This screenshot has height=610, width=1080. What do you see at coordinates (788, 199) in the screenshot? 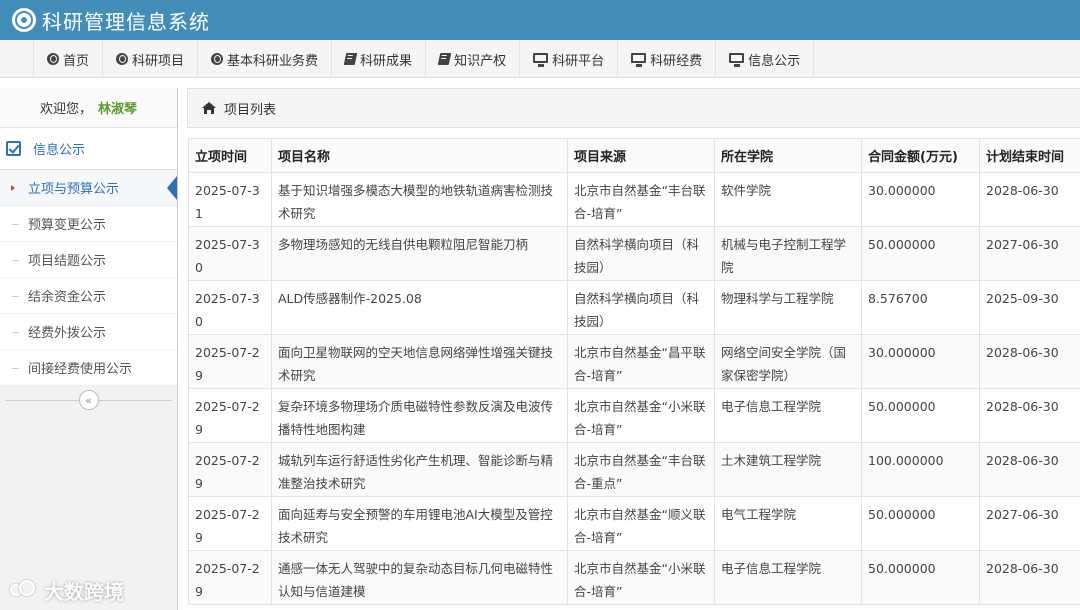
I see `college-cell: 软件学院` at bounding box center [788, 199].